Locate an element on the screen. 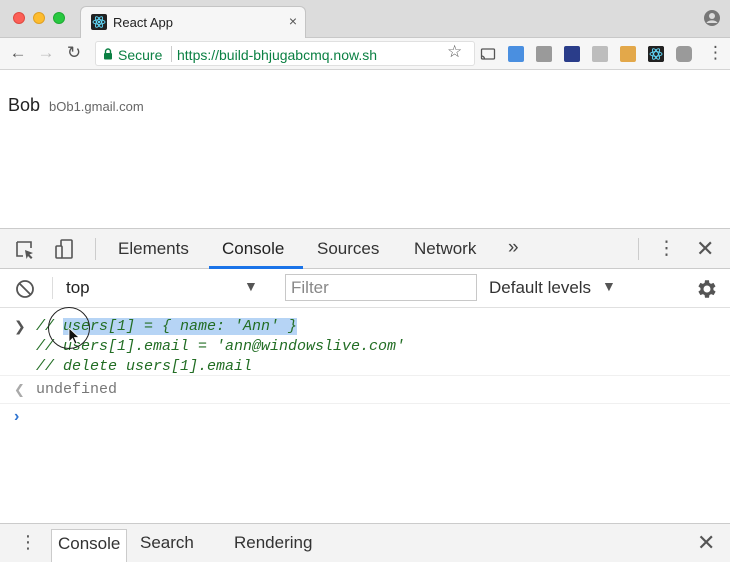  browser-tab-strip: React App × is located at coordinates (365, 19).